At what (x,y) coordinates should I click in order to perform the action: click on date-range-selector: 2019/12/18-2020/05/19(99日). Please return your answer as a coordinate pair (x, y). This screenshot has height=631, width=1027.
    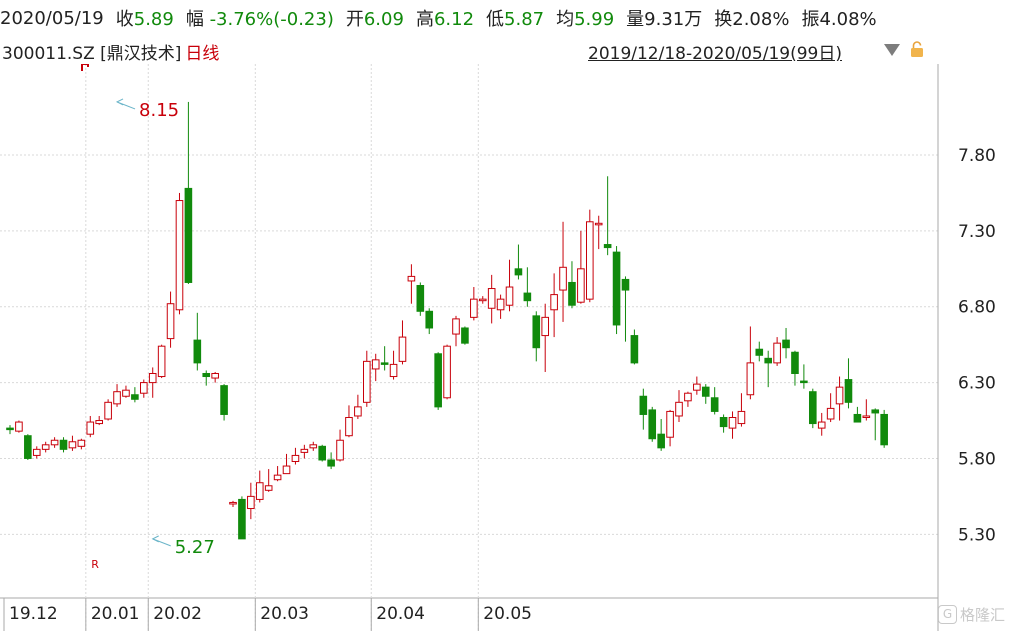
    Looking at the image, I should click on (715, 51).